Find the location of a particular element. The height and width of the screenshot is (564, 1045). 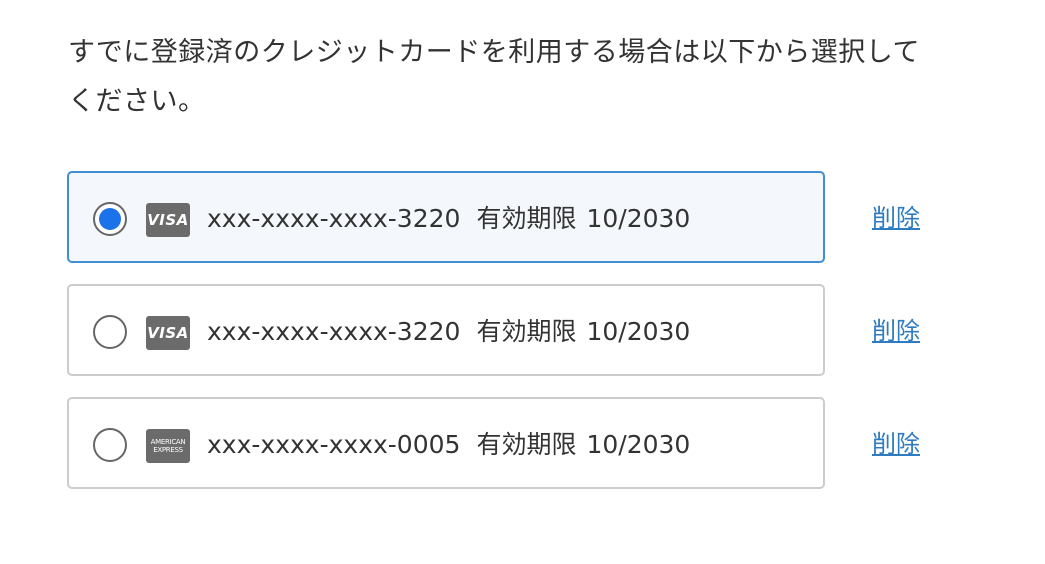

instruction-line-1: すでに登録済のクレジットカードを利用する場合は以下から選択して is located at coordinates (494, 52).